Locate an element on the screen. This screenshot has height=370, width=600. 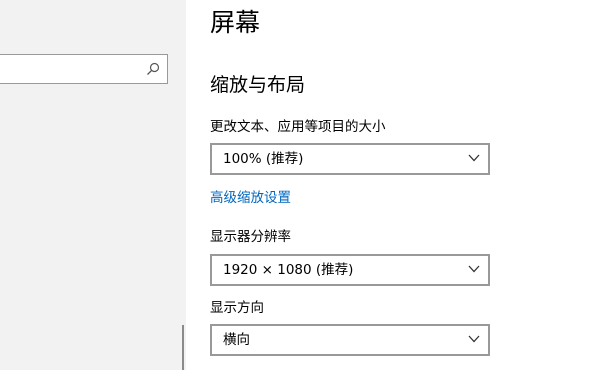
orientation-dropdown-value: 横向 is located at coordinates (236, 340).